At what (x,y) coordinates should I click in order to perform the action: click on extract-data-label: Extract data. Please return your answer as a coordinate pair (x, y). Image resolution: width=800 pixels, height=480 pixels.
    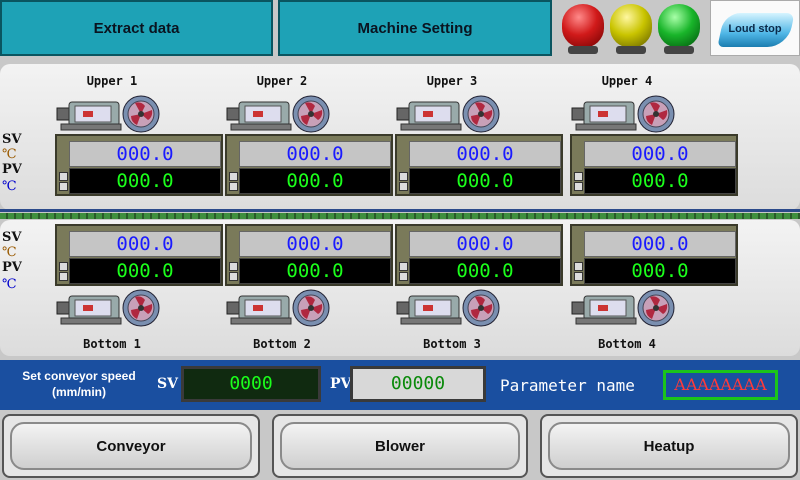
    Looking at the image, I should click on (136, 28).